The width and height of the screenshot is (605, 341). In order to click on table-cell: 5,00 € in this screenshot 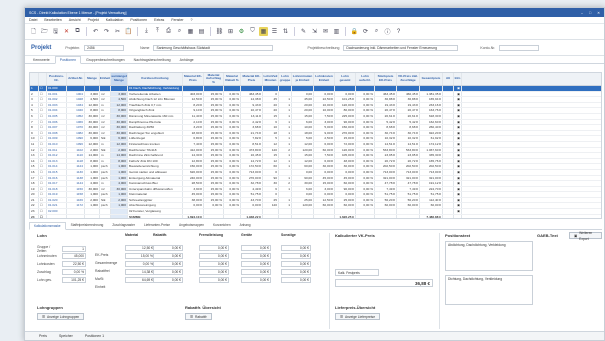, I will do `click(324, 127)`.